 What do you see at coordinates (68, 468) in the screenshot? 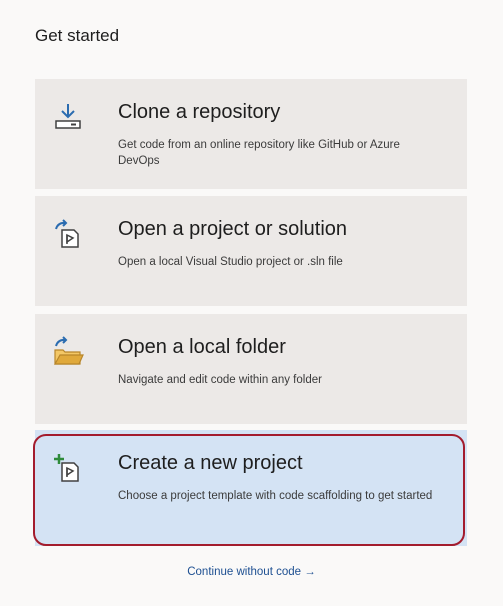
I see `new-project-icon` at bounding box center [68, 468].